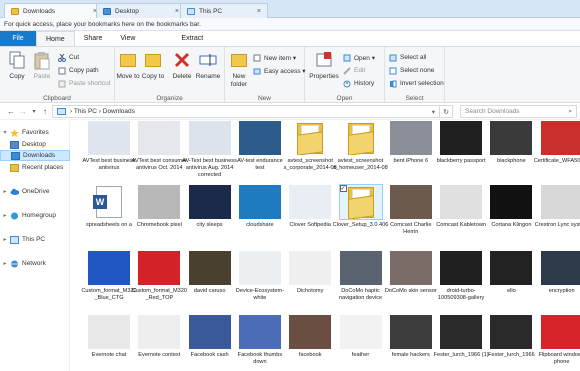 The image size is (580, 371). I want to click on nav-label: Downloads, so click(39, 155).